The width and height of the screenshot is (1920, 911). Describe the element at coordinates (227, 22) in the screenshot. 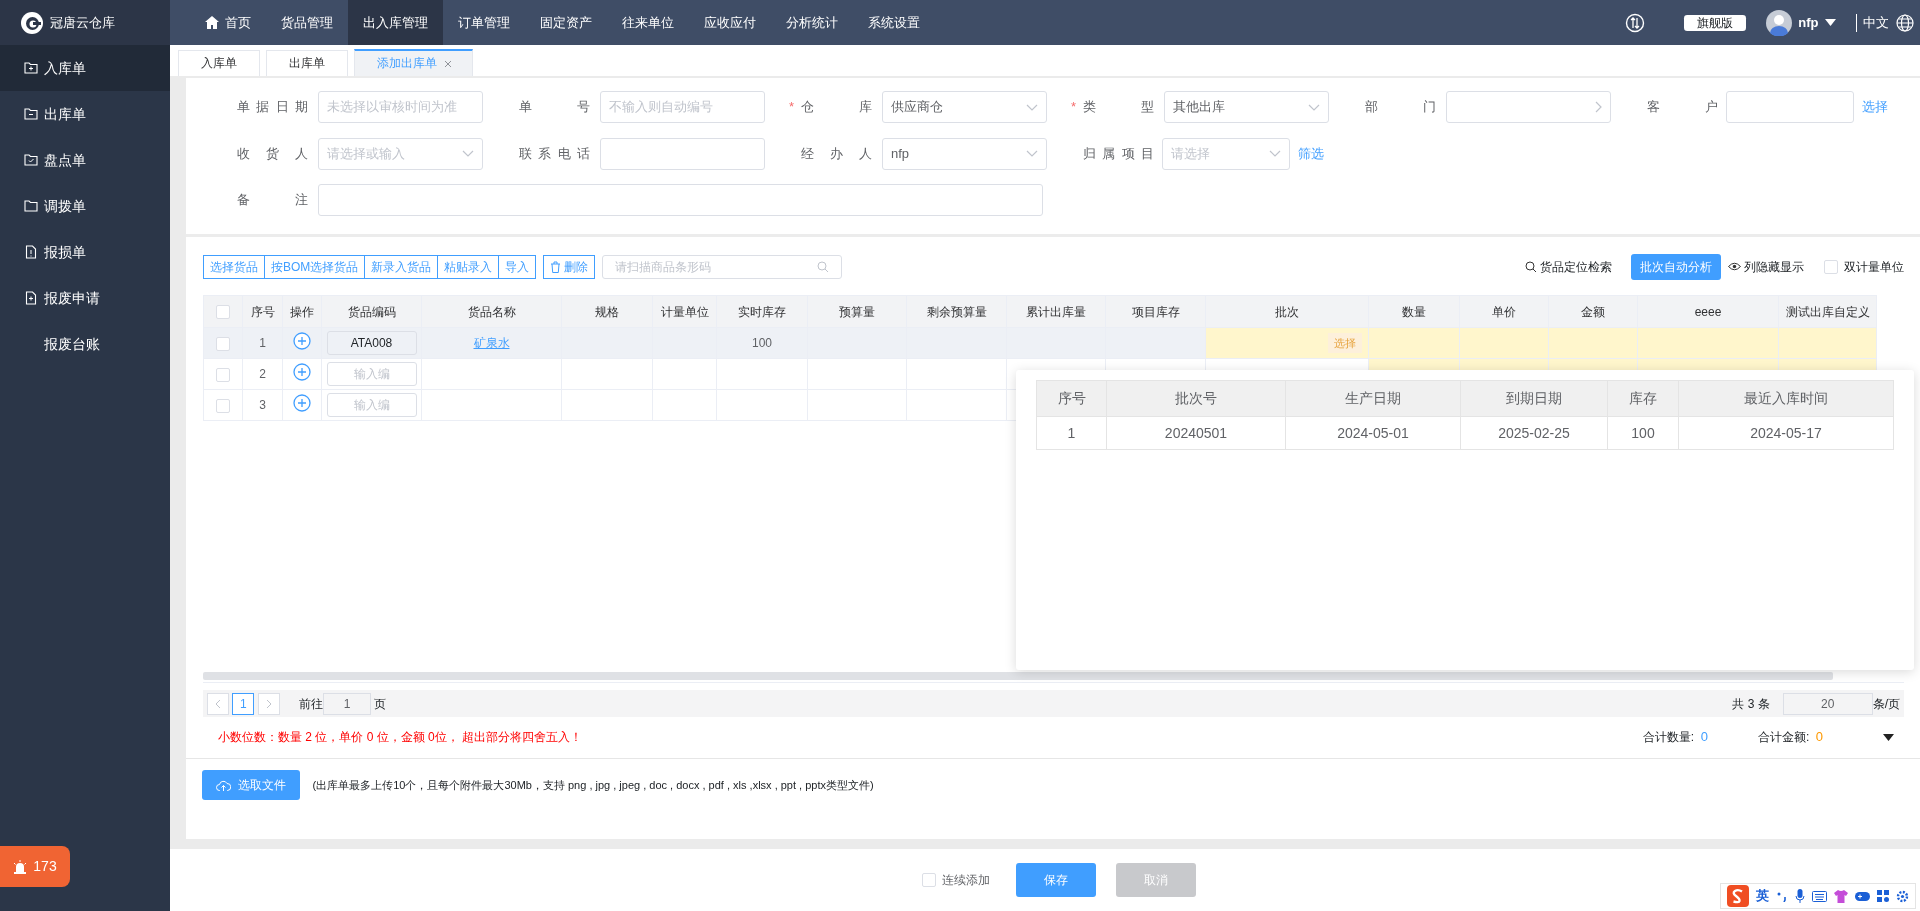

I see `nav-item: 首页` at that location.